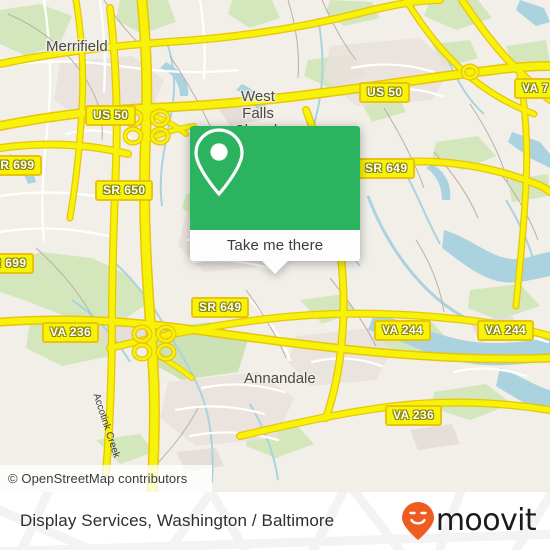  What do you see at coordinates (77, 46) in the screenshot?
I see `map-place-label: Merrifield` at bounding box center [77, 46].